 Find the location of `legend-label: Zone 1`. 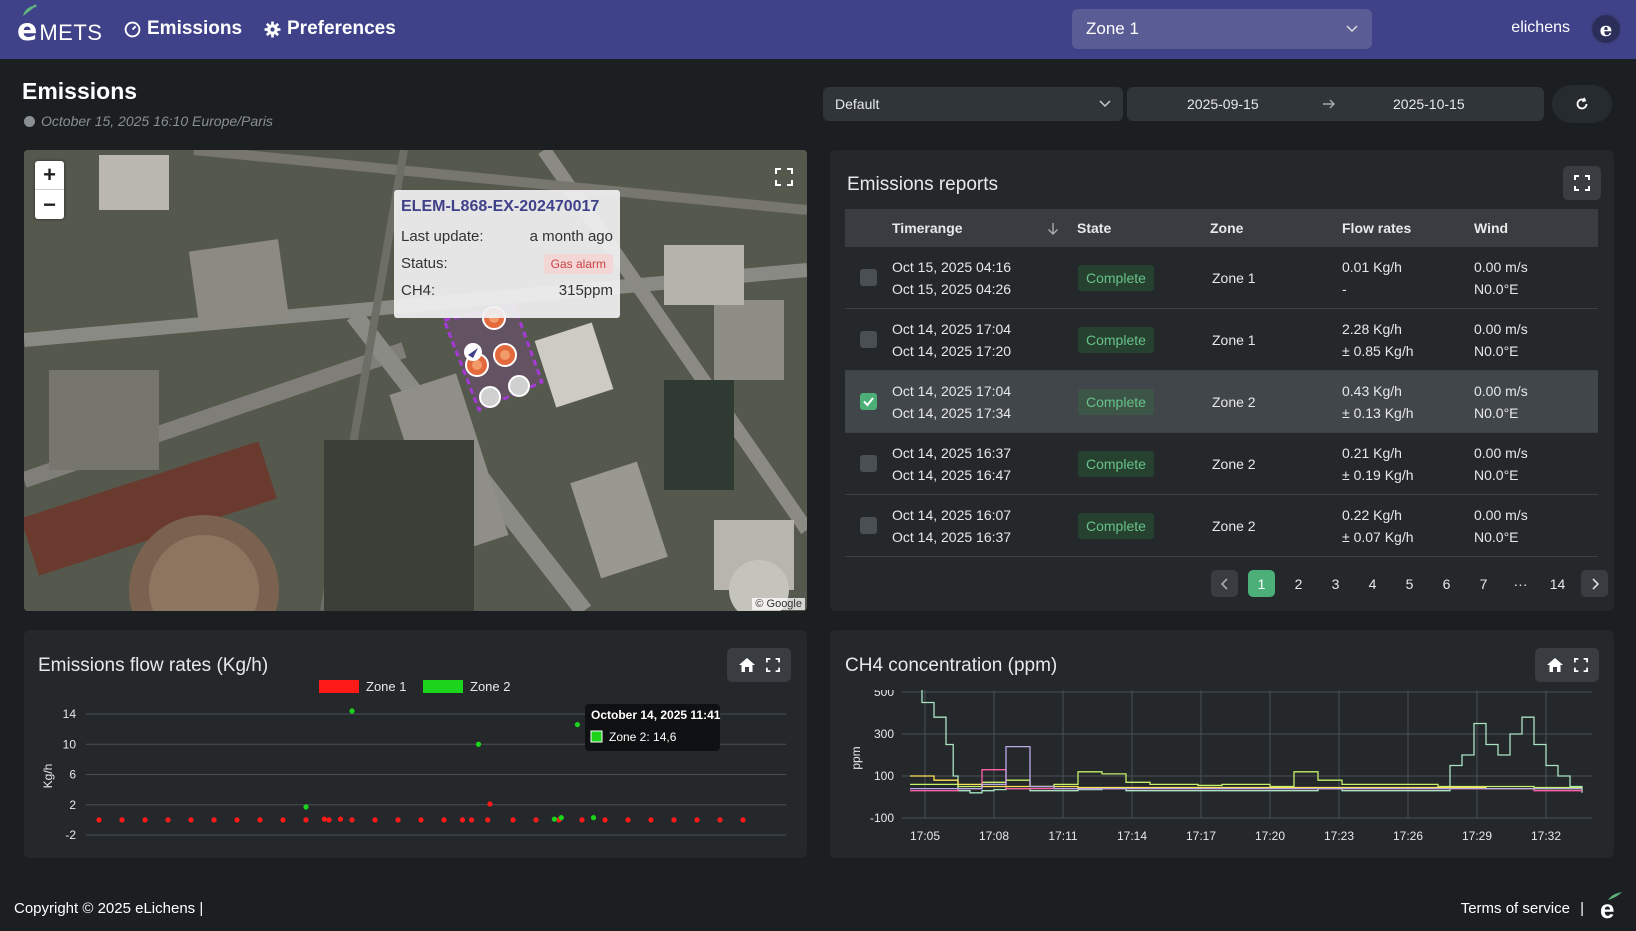

legend-label: Zone 1 is located at coordinates (386, 686).